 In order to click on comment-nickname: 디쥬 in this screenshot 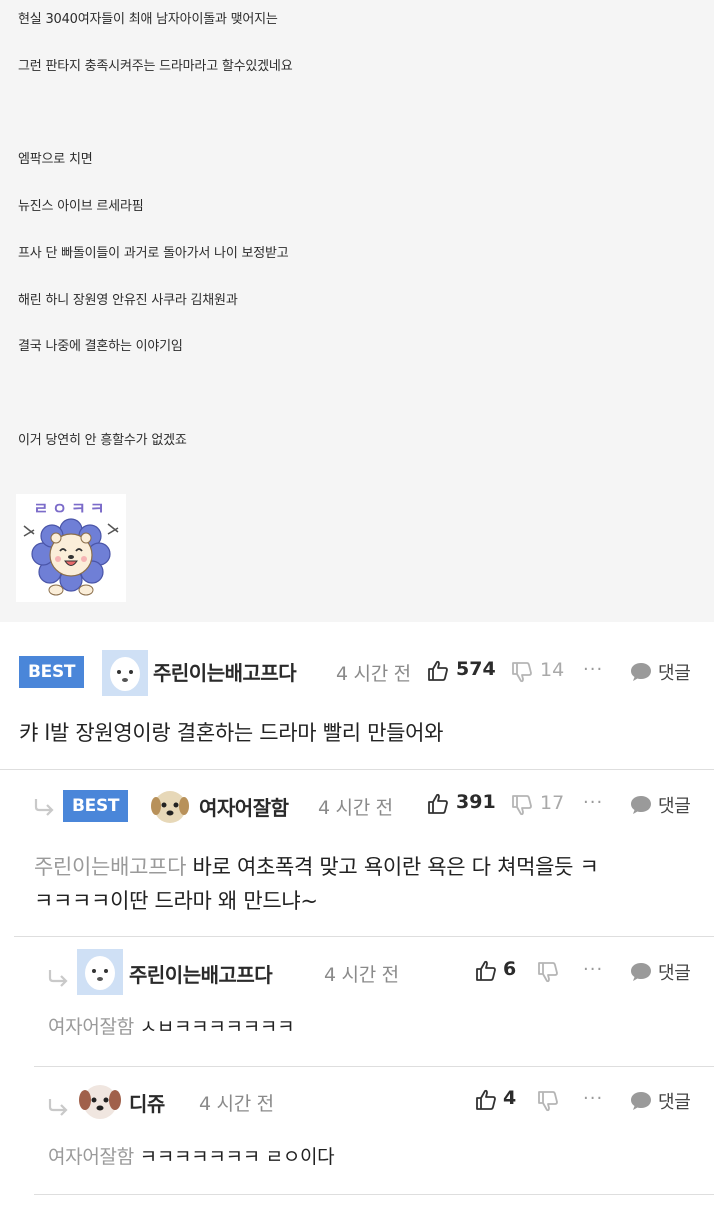, I will do `click(147, 1102)`.